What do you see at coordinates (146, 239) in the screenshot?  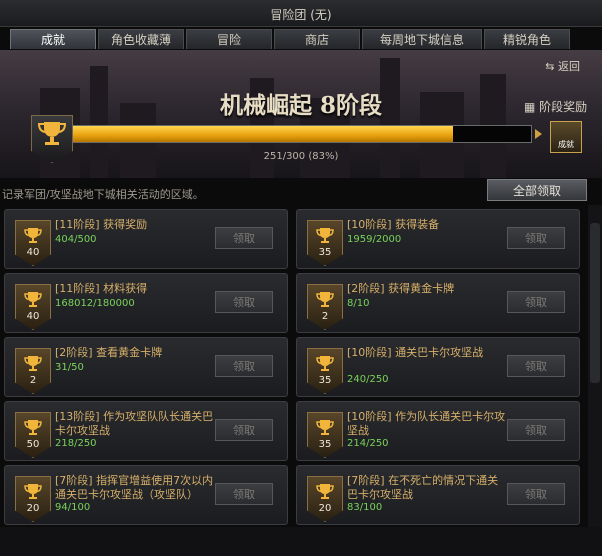 I see `achievement-card: 40 [11阶段] 获得奖励 404/500 领取` at bounding box center [146, 239].